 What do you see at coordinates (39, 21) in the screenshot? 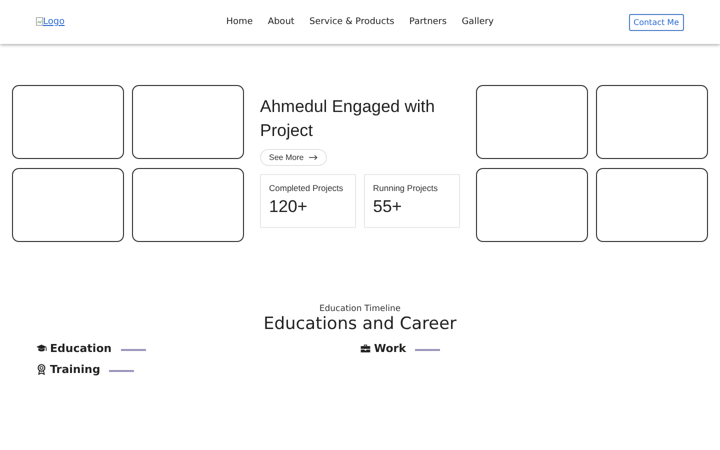
I see `broken-image-icon` at bounding box center [39, 21].